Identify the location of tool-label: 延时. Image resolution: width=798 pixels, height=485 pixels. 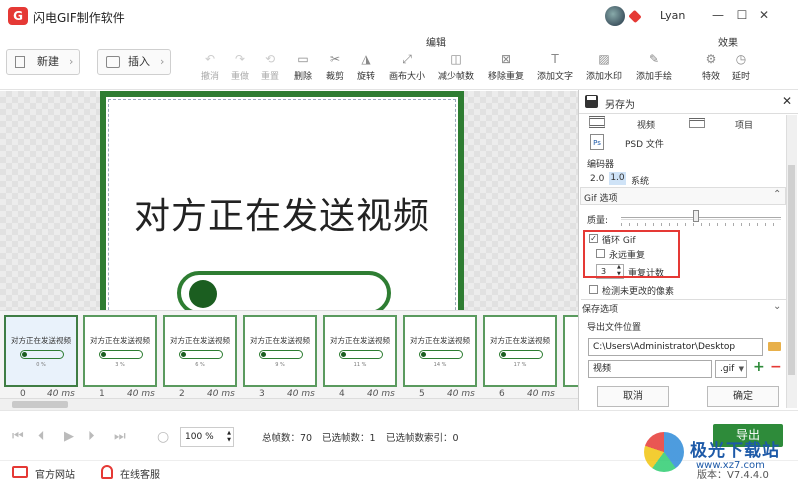
(740, 77).